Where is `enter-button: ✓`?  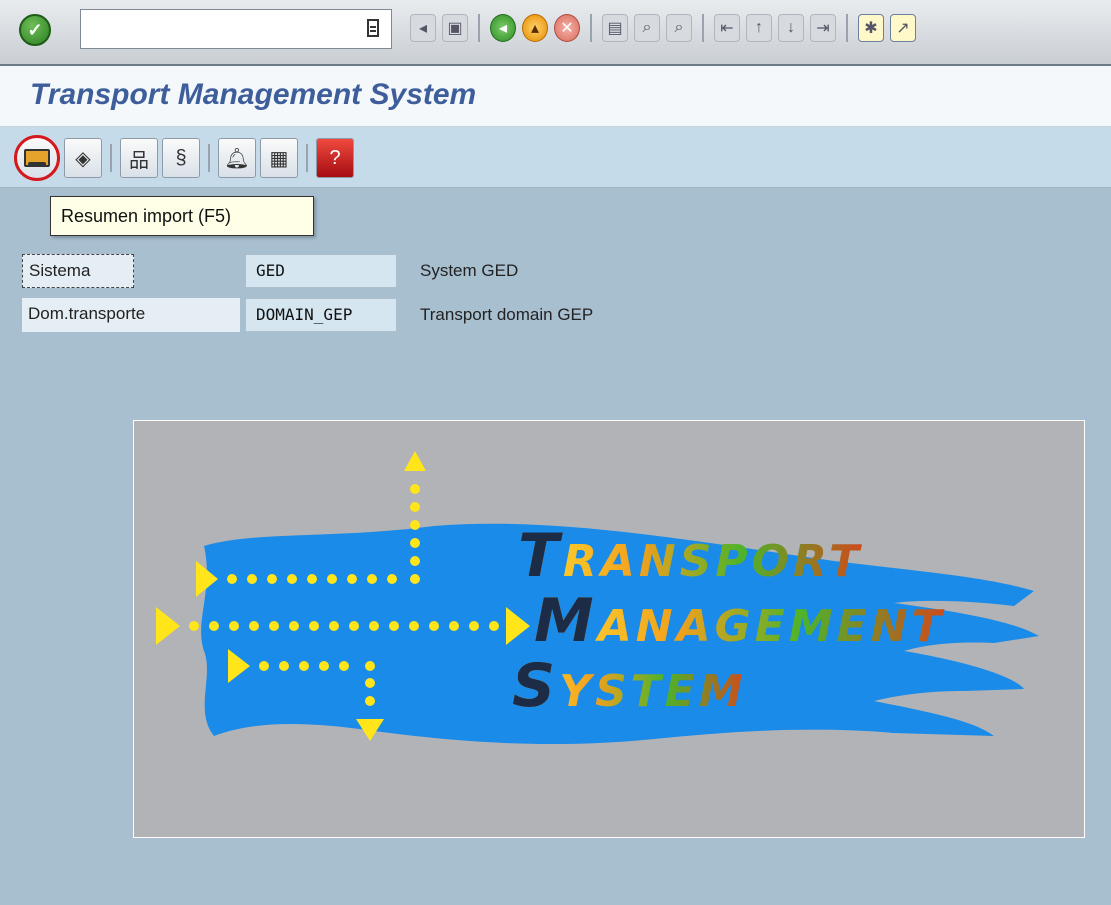
enter-button: ✓ is located at coordinates (35, 30).